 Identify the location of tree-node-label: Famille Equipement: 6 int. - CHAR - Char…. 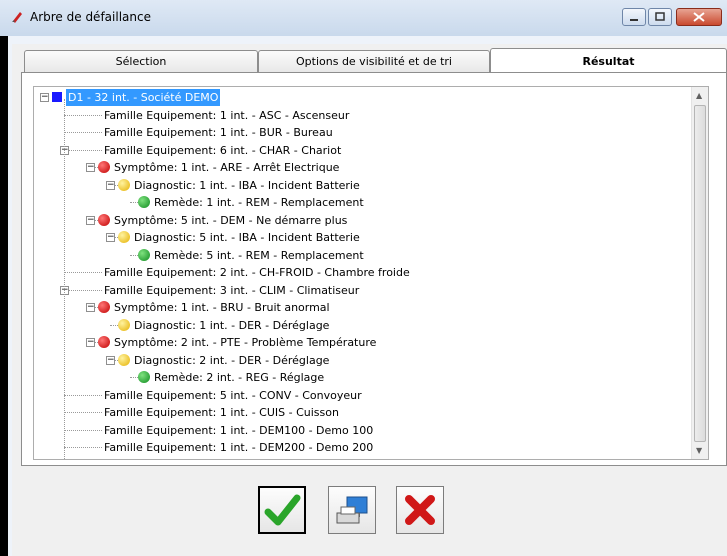
(223, 150).